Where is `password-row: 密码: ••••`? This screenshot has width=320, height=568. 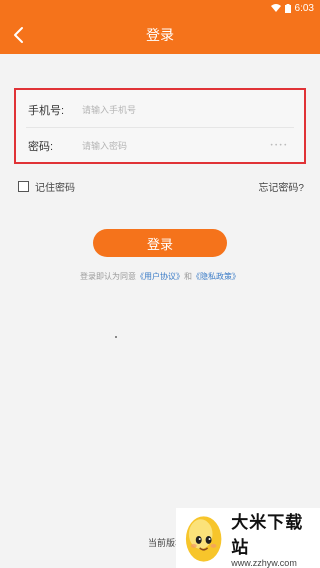
password-row: 密码: •••• is located at coordinates (160, 146).